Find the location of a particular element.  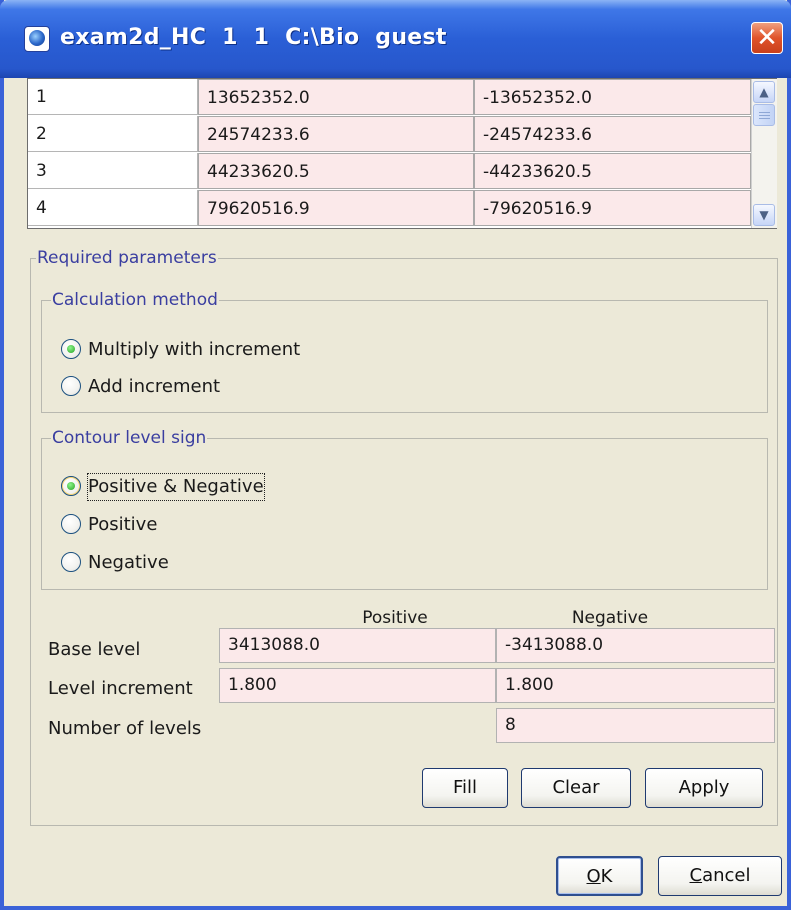

ok-label-rest: K is located at coordinates (606, 876).